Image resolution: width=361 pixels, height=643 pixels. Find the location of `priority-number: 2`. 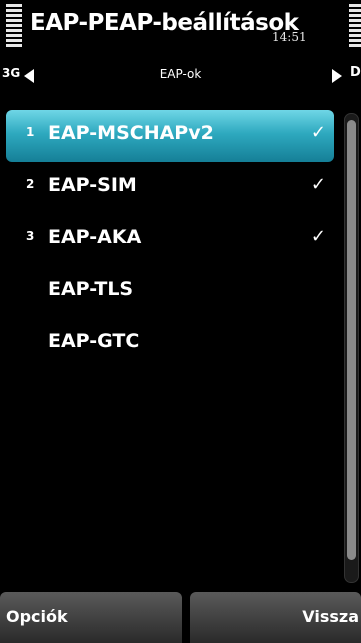

priority-number: 2 is located at coordinates (30, 184).